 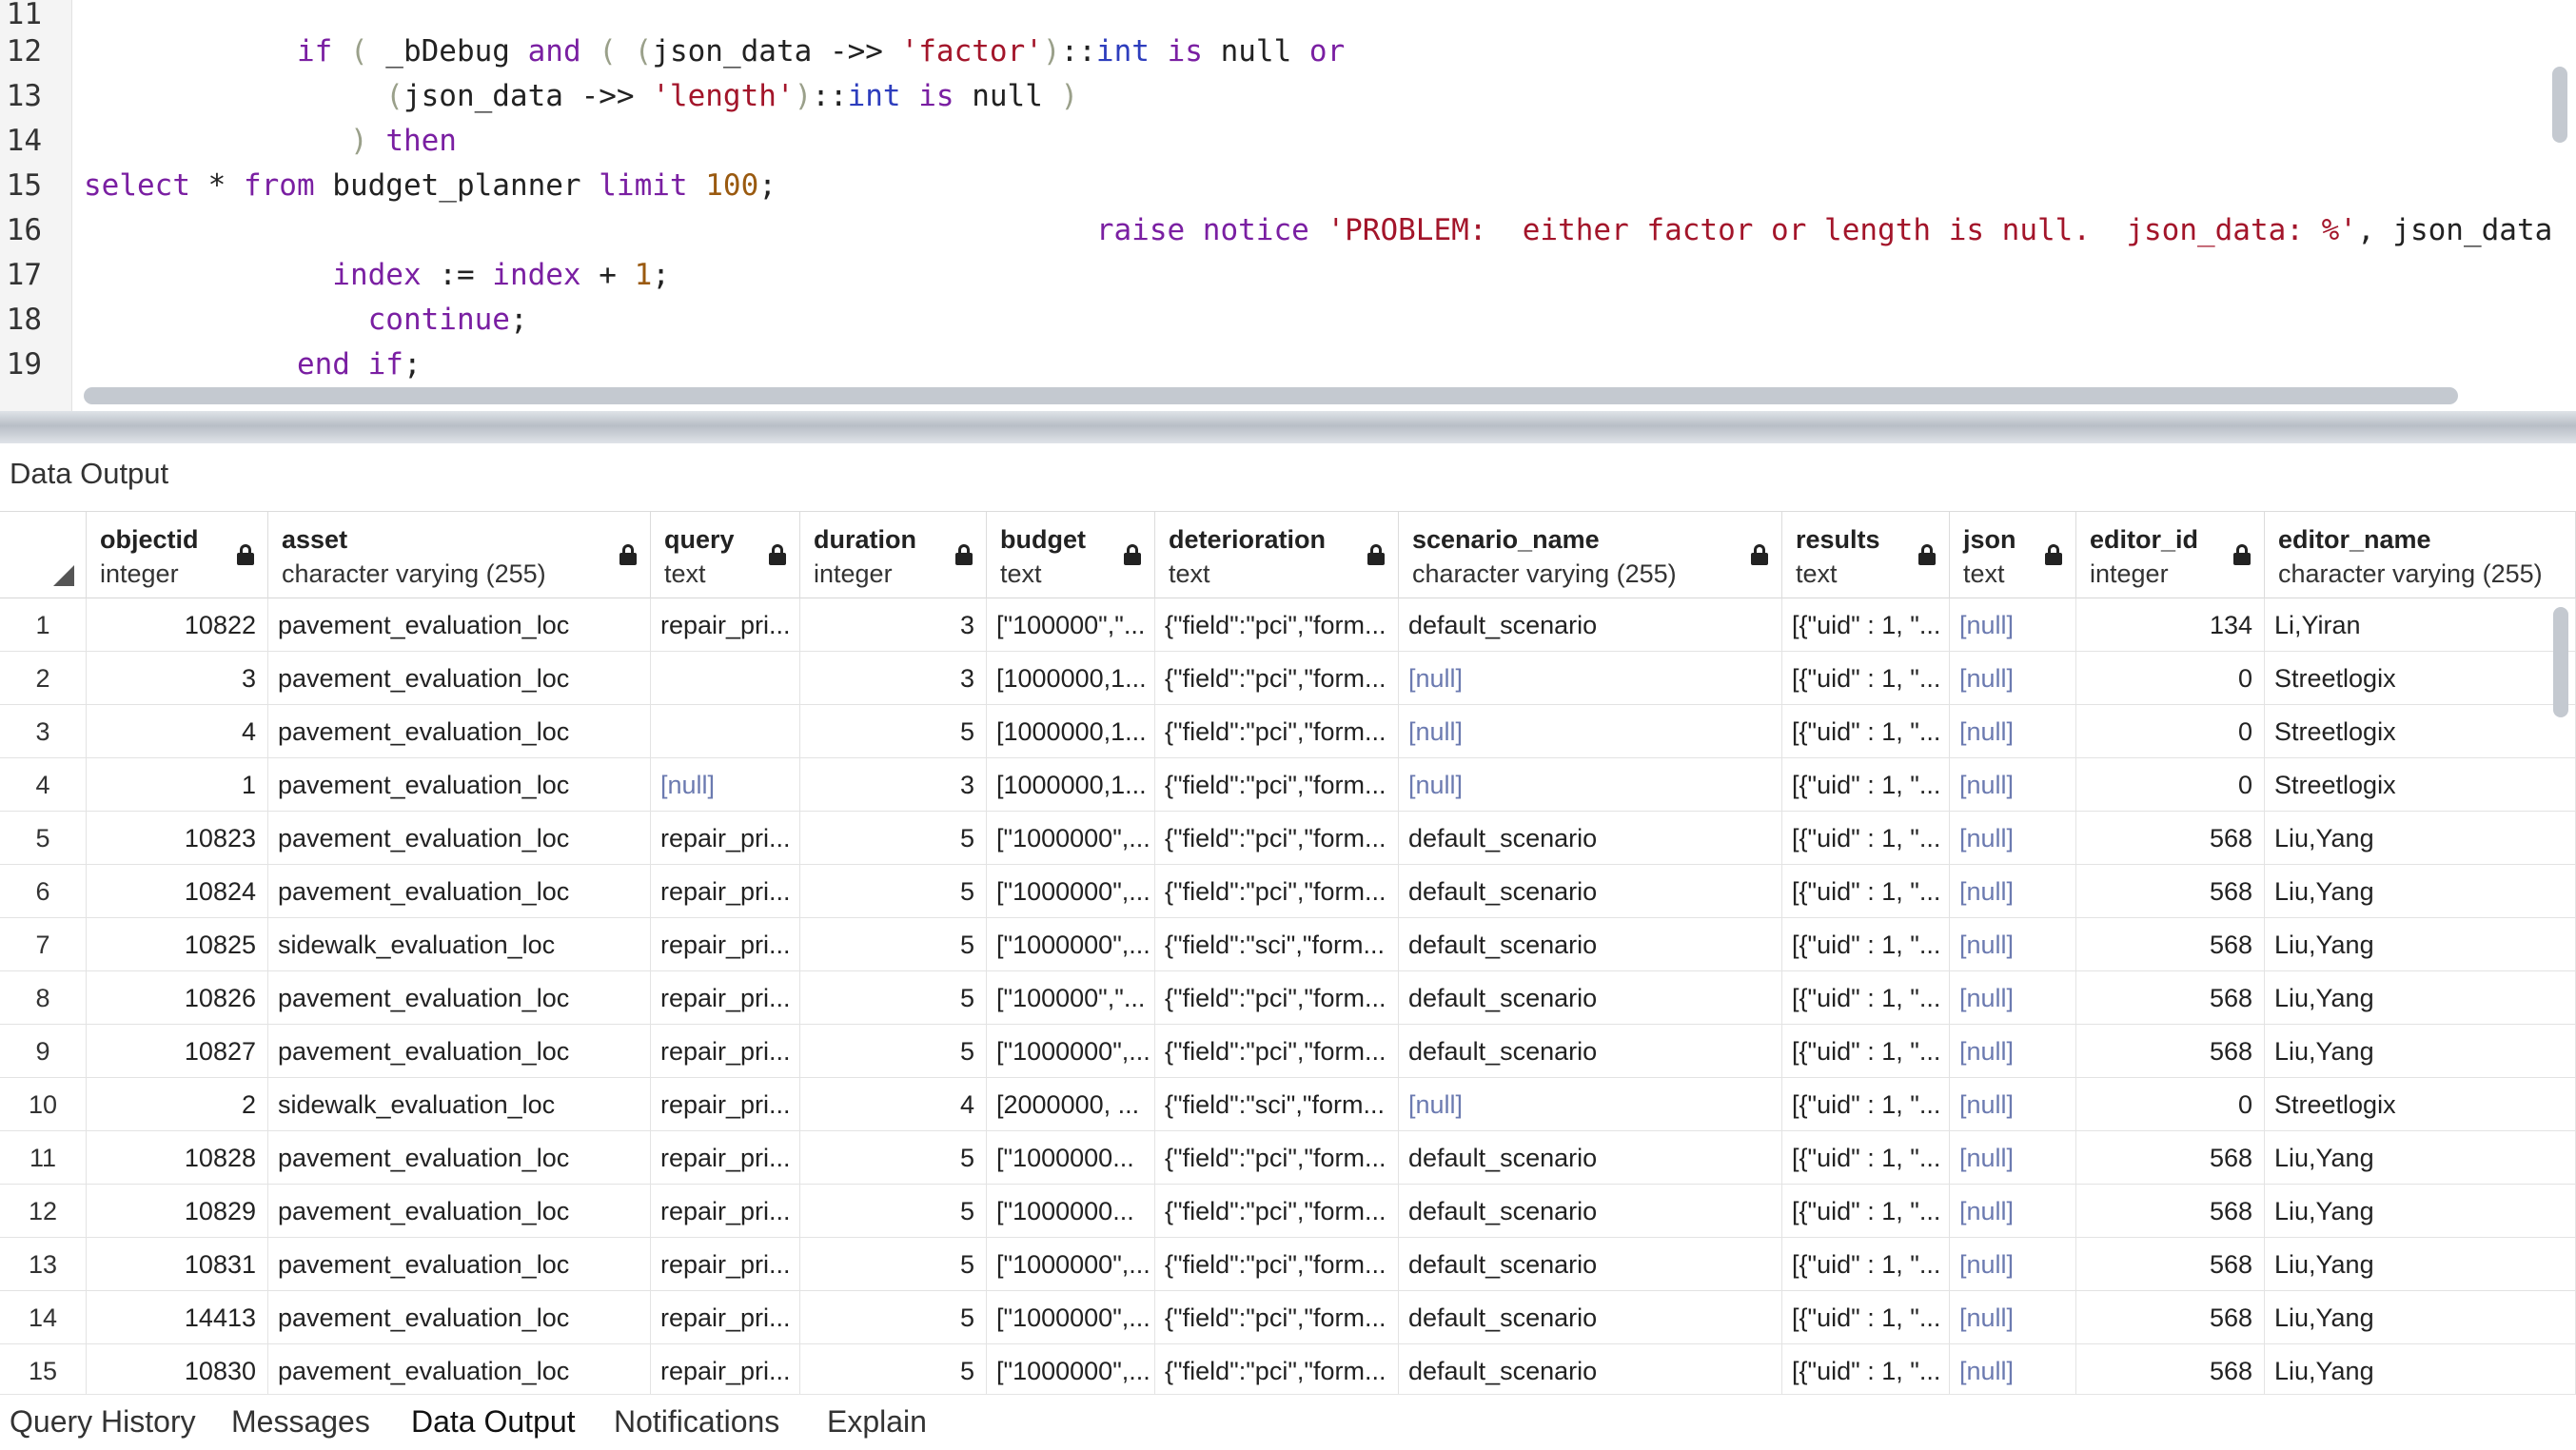 What do you see at coordinates (2170, 625) in the screenshot?
I see `table-cell: 134` at bounding box center [2170, 625].